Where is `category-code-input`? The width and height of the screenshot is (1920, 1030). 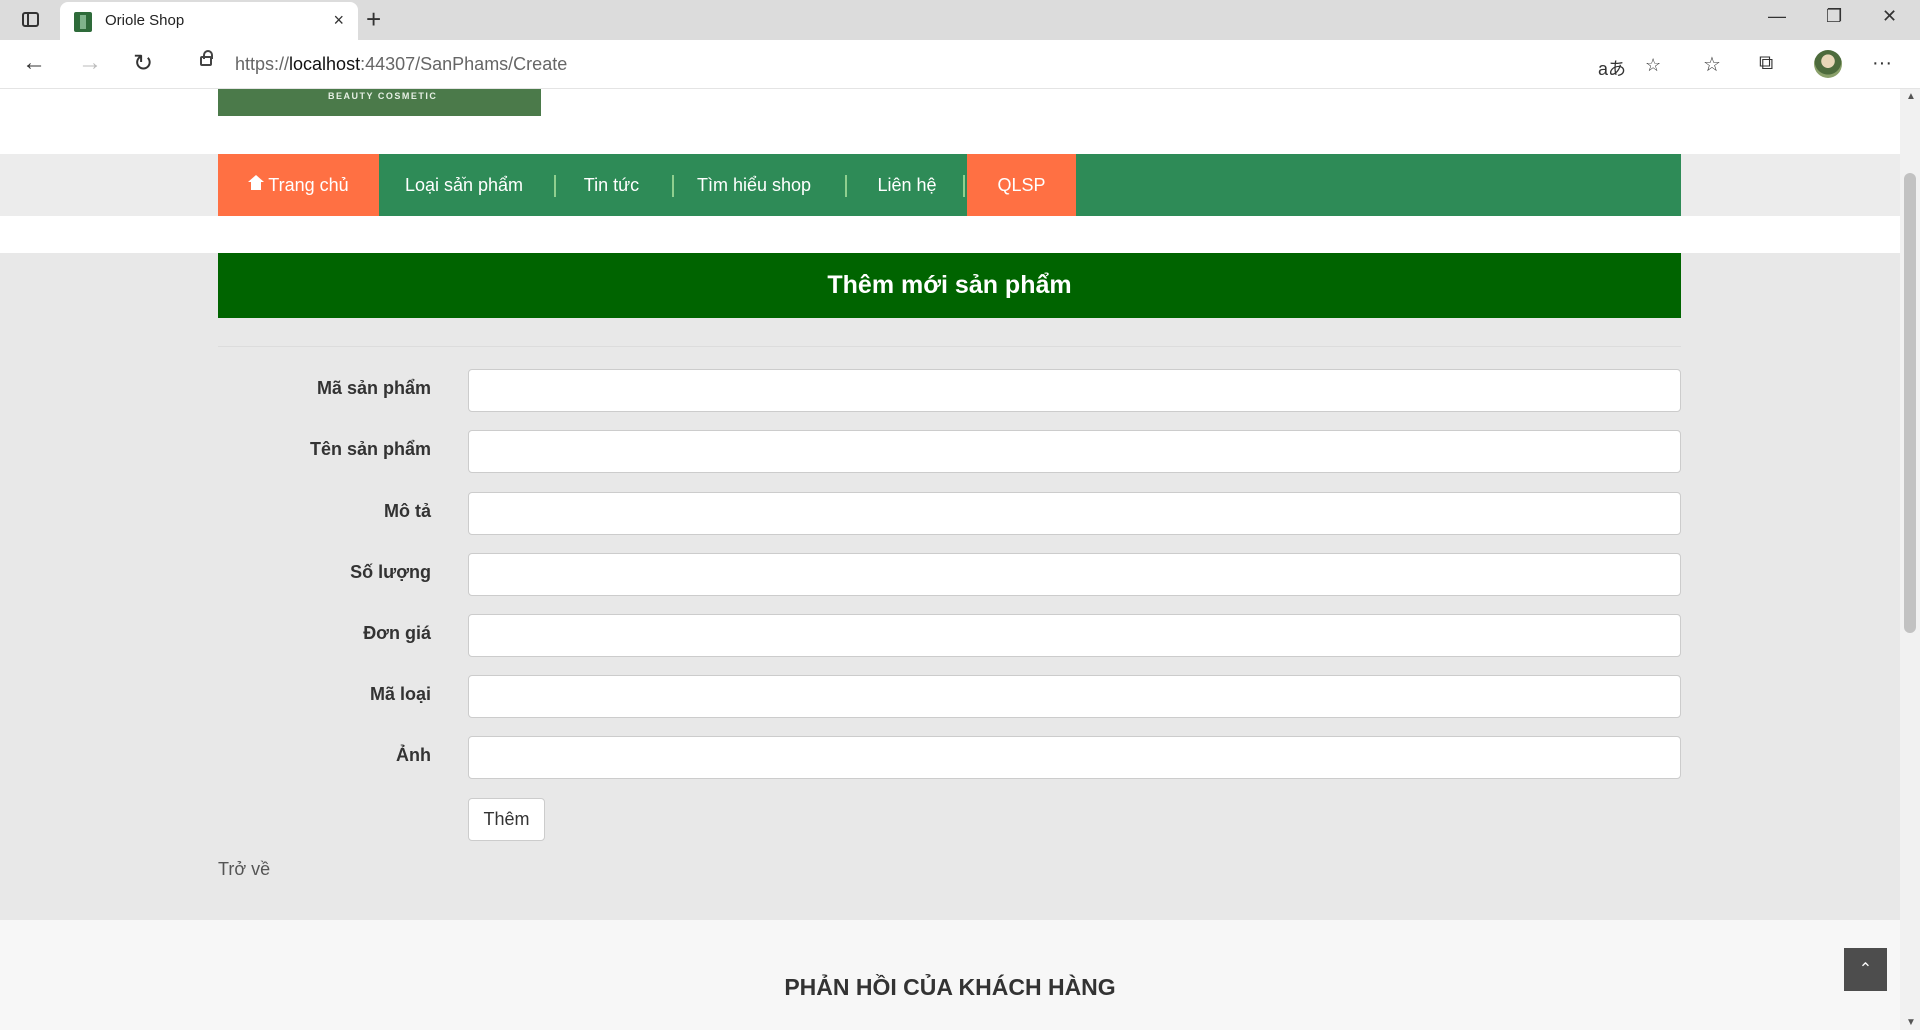
category-code-input is located at coordinates (1074, 696).